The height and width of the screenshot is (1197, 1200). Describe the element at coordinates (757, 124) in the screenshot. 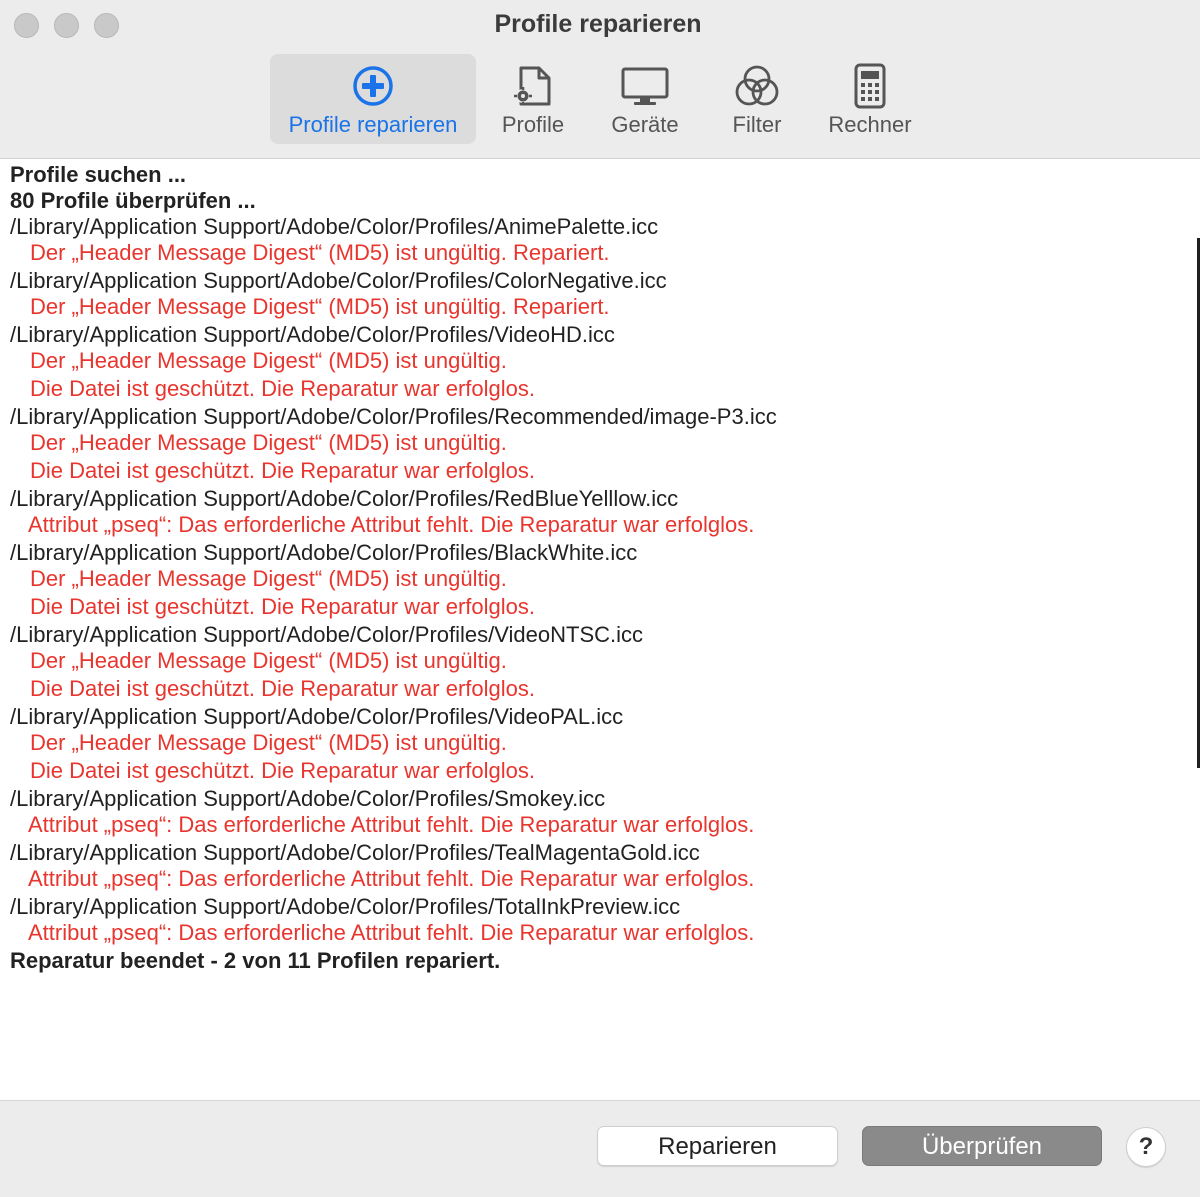

I see `tab-label: Filter` at that location.